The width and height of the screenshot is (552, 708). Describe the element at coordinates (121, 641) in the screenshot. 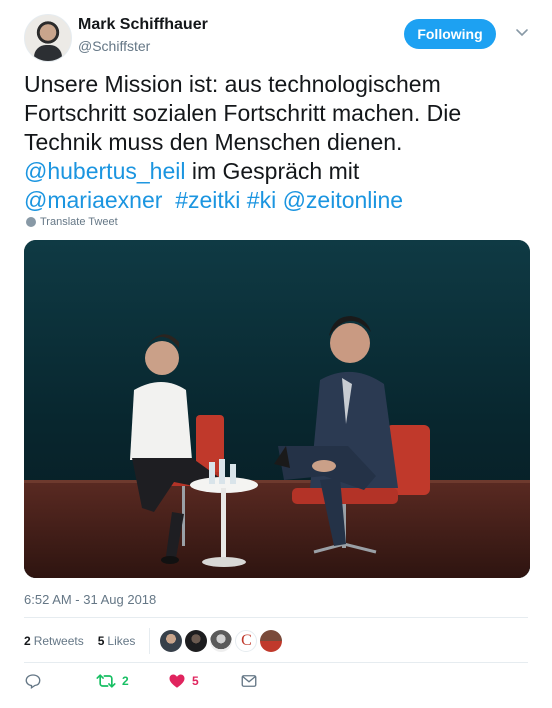

I see `likes-label: Likes` at that location.